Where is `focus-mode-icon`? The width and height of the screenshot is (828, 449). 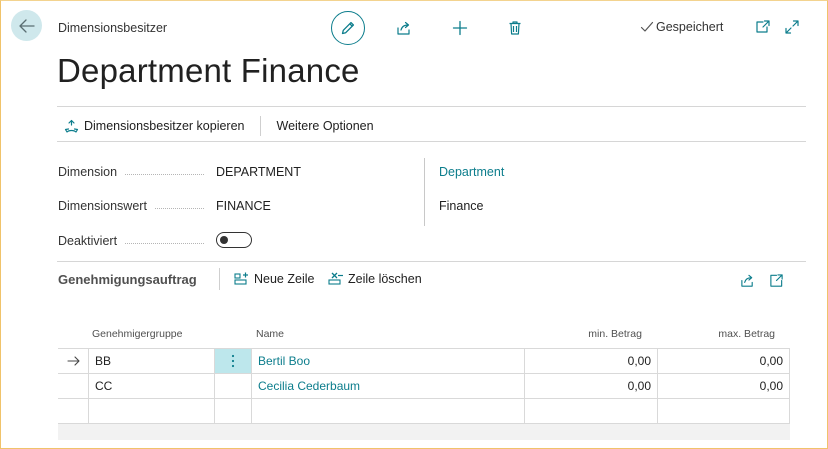 focus-mode-icon is located at coordinates (776, 280).